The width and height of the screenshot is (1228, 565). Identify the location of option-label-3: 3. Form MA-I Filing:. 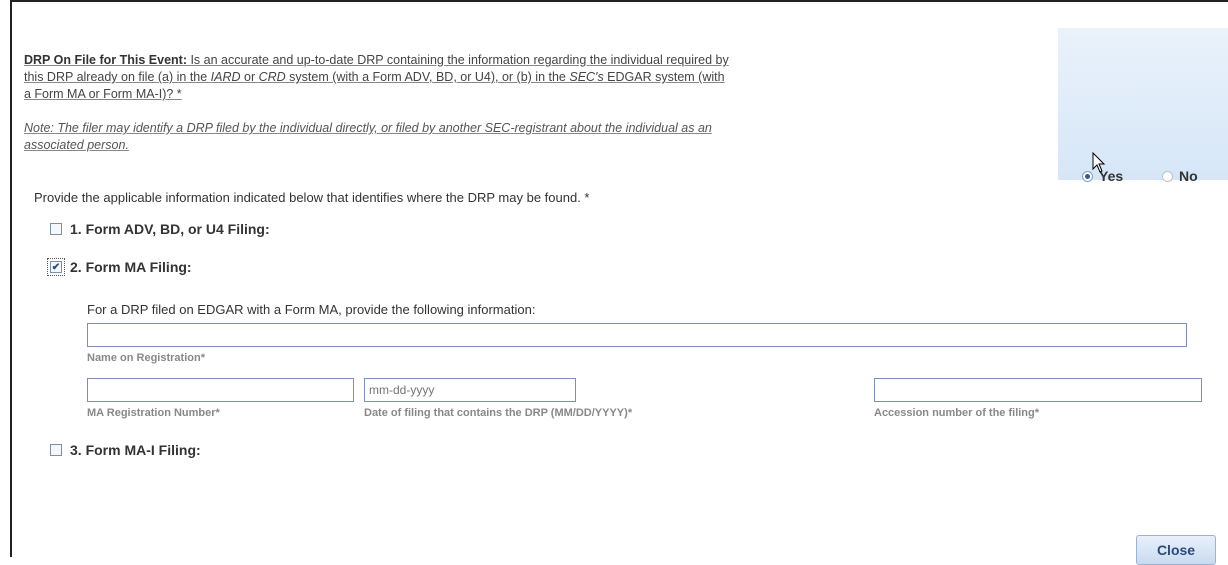
(135, 450).